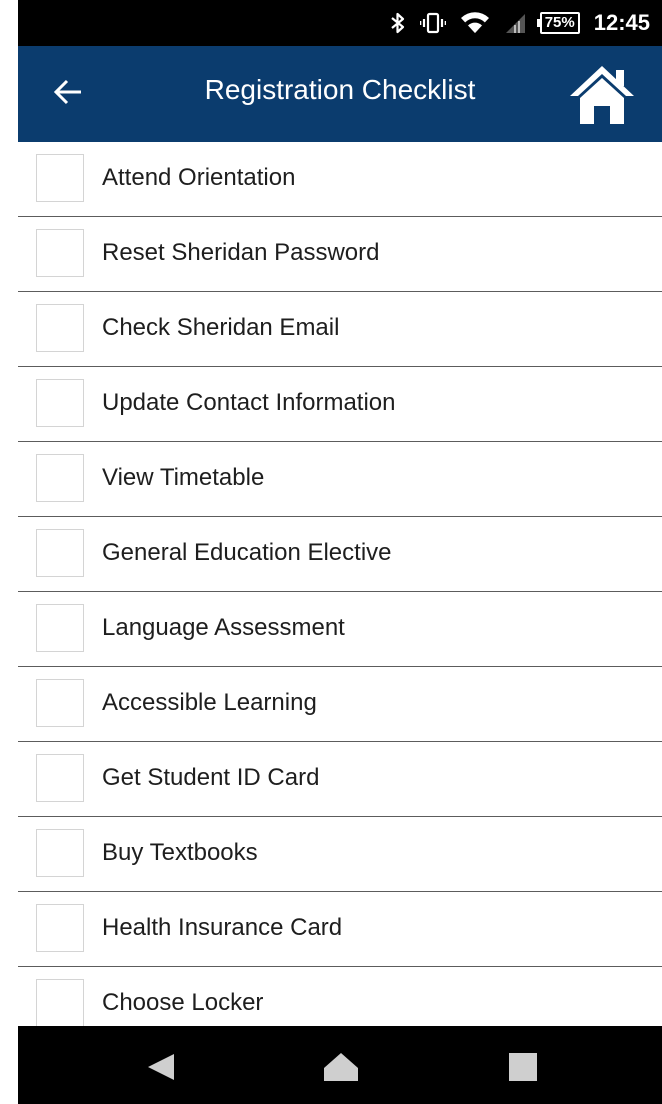  Describe the element at coordinates (223, 627) in the screenshot. I see `list-item-label: Language Assessment` at that location.